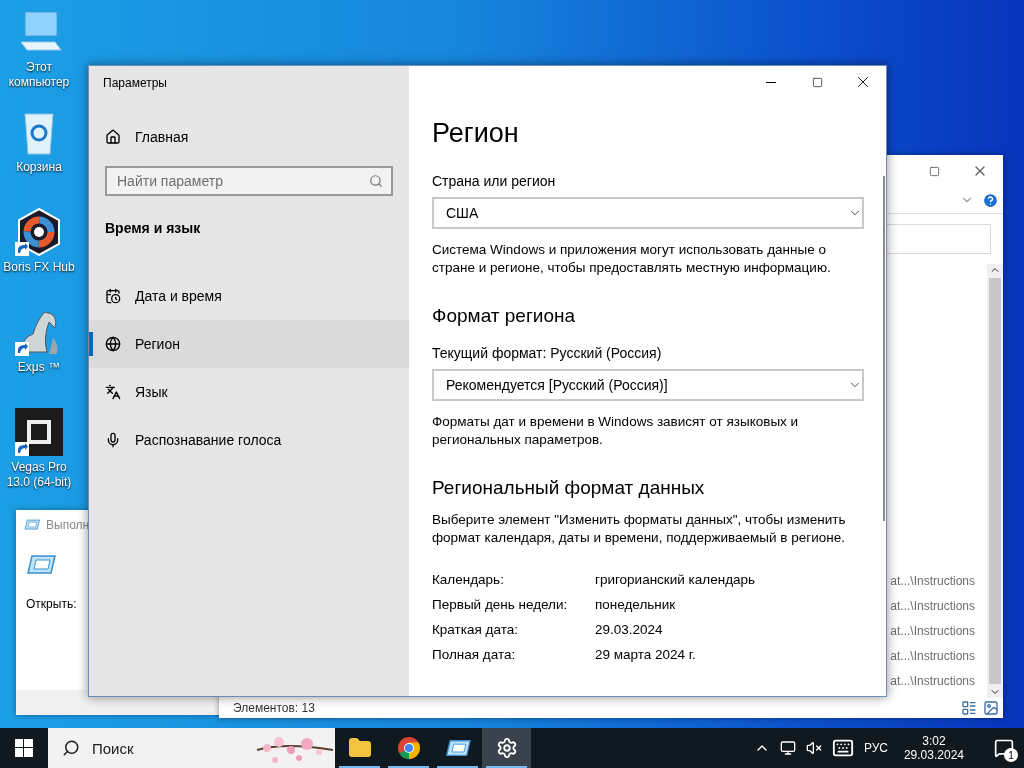  What do you see at coordinates (504, 316) in the screenshot?
I see `section-heading: Формат региона` at bounding box center [504, 316].